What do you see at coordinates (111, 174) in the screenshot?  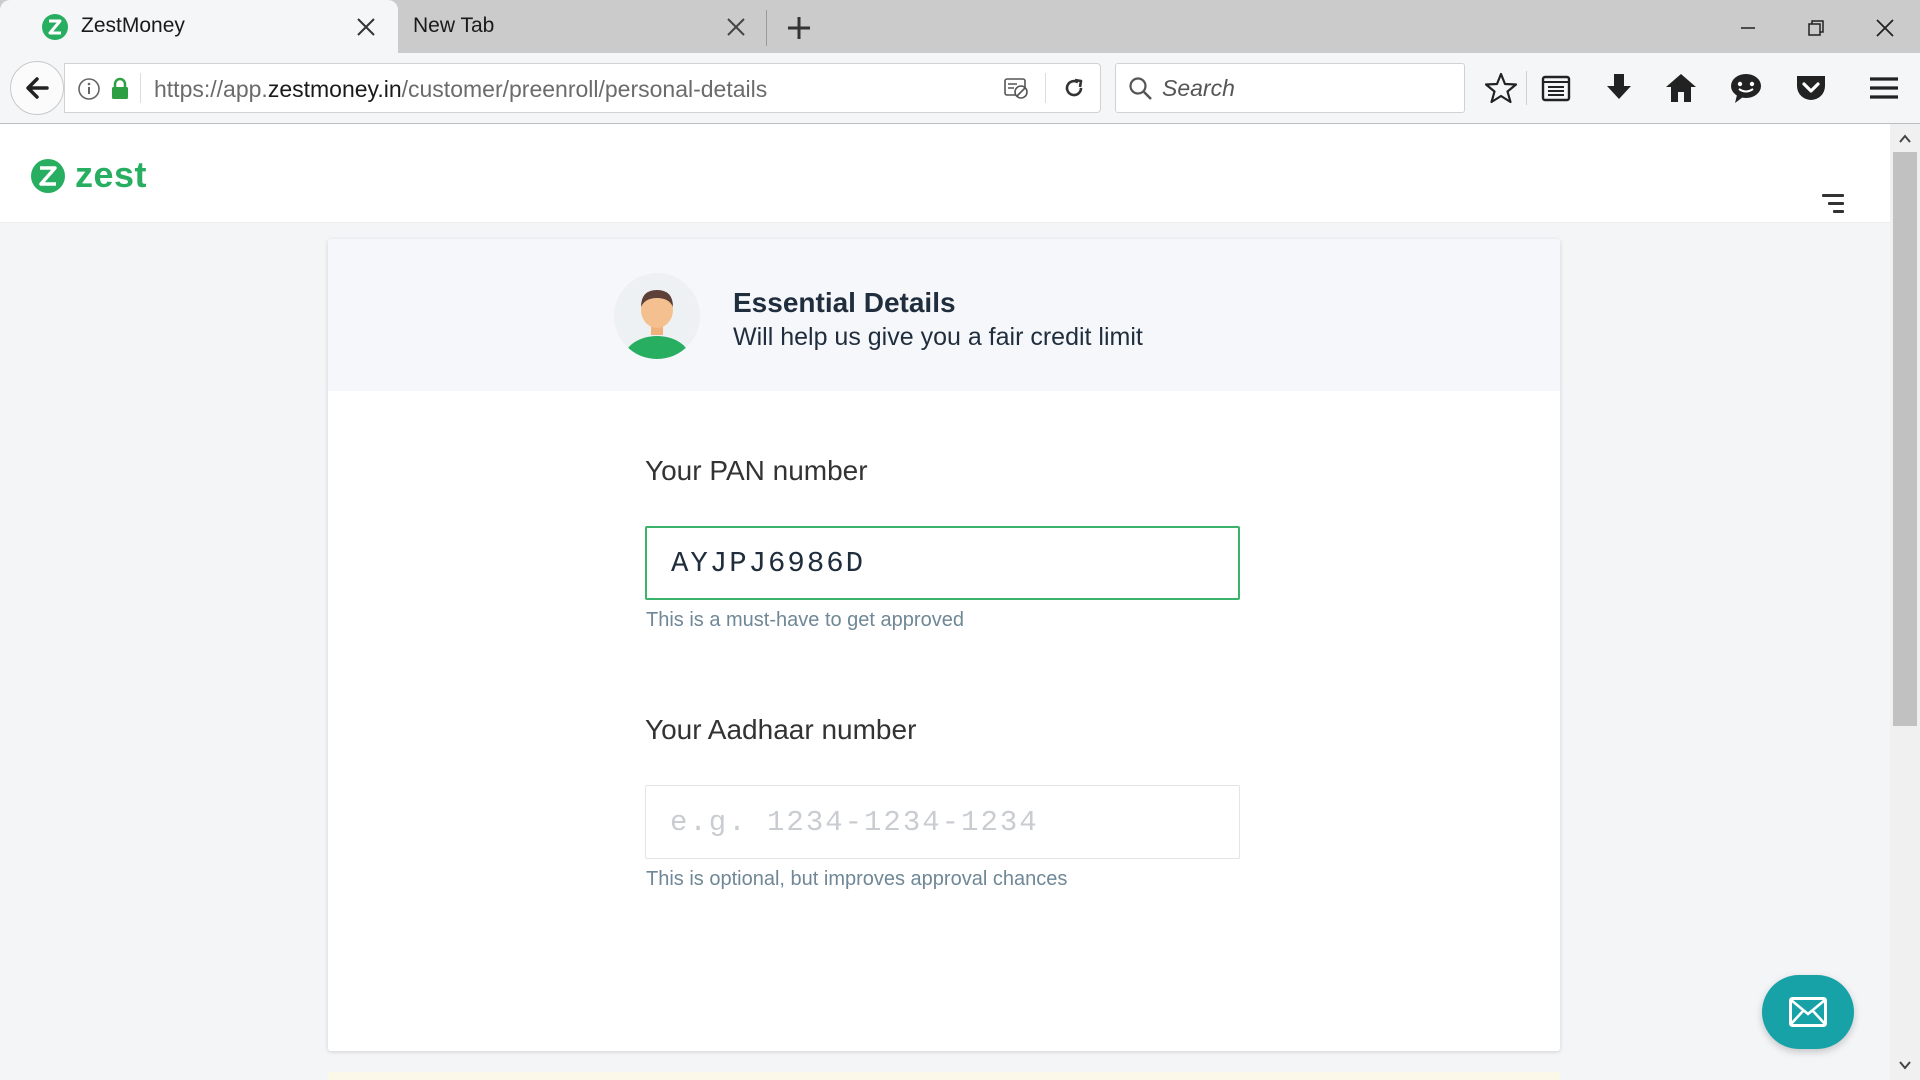 I see `brand-name: zest` at bounding box center [111, 174].